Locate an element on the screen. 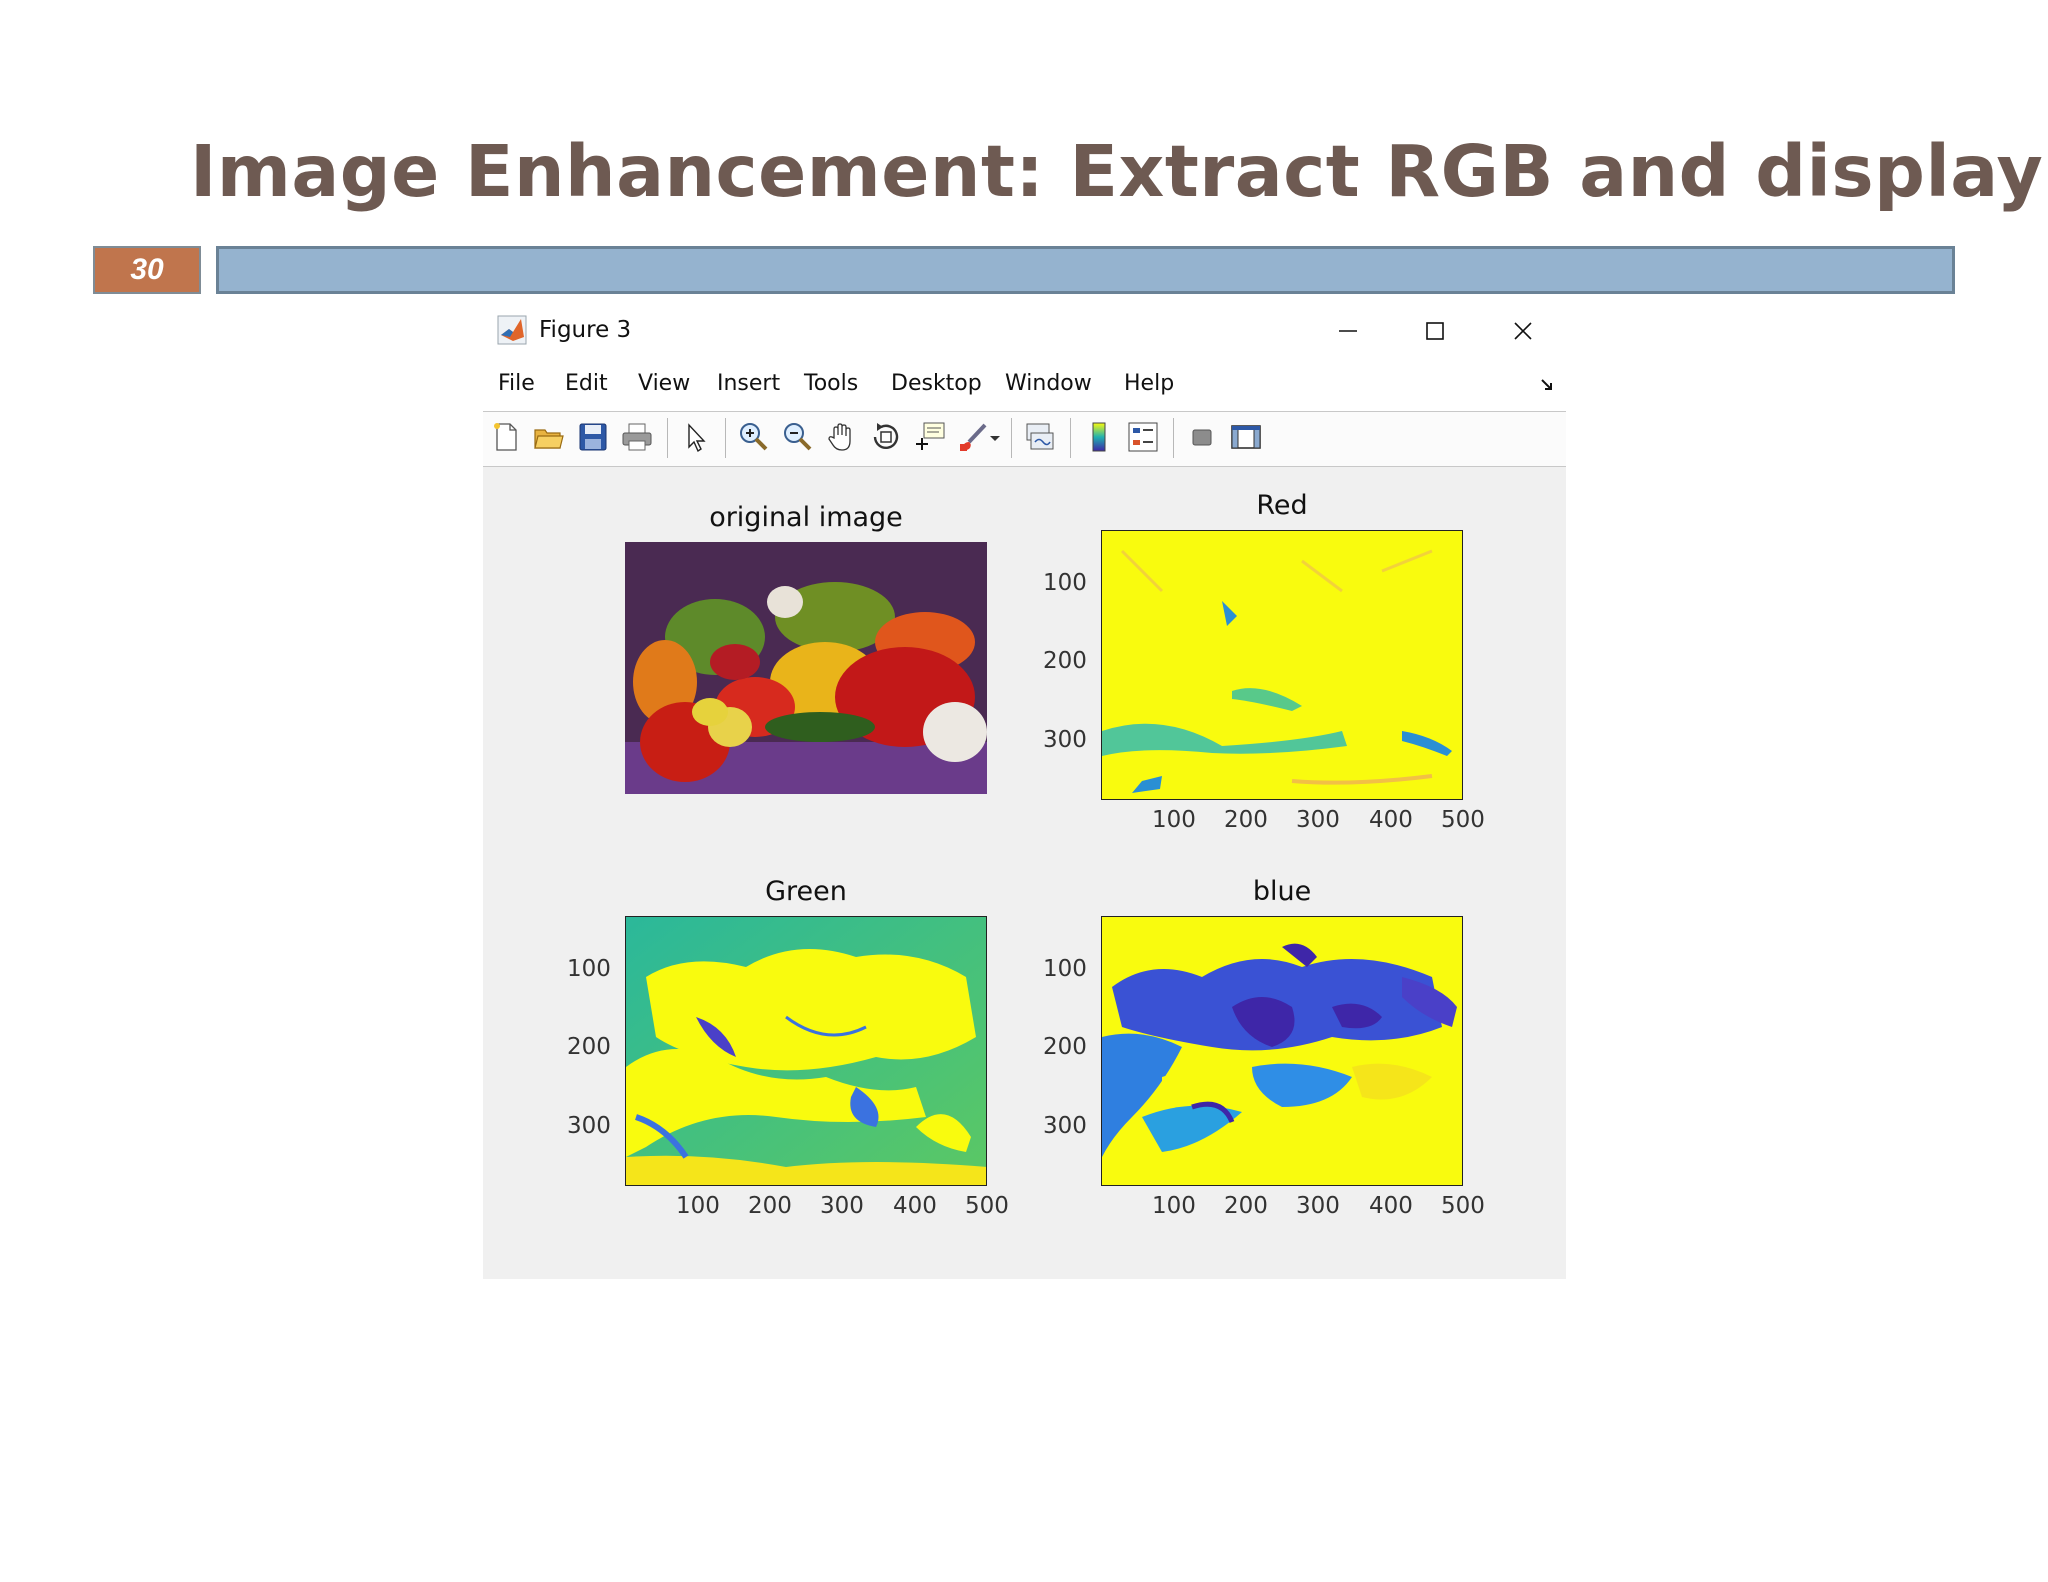 Image resolution: width=2048 pixels, height=1582 pixels. save-icon is located at coordinates (593, 437).